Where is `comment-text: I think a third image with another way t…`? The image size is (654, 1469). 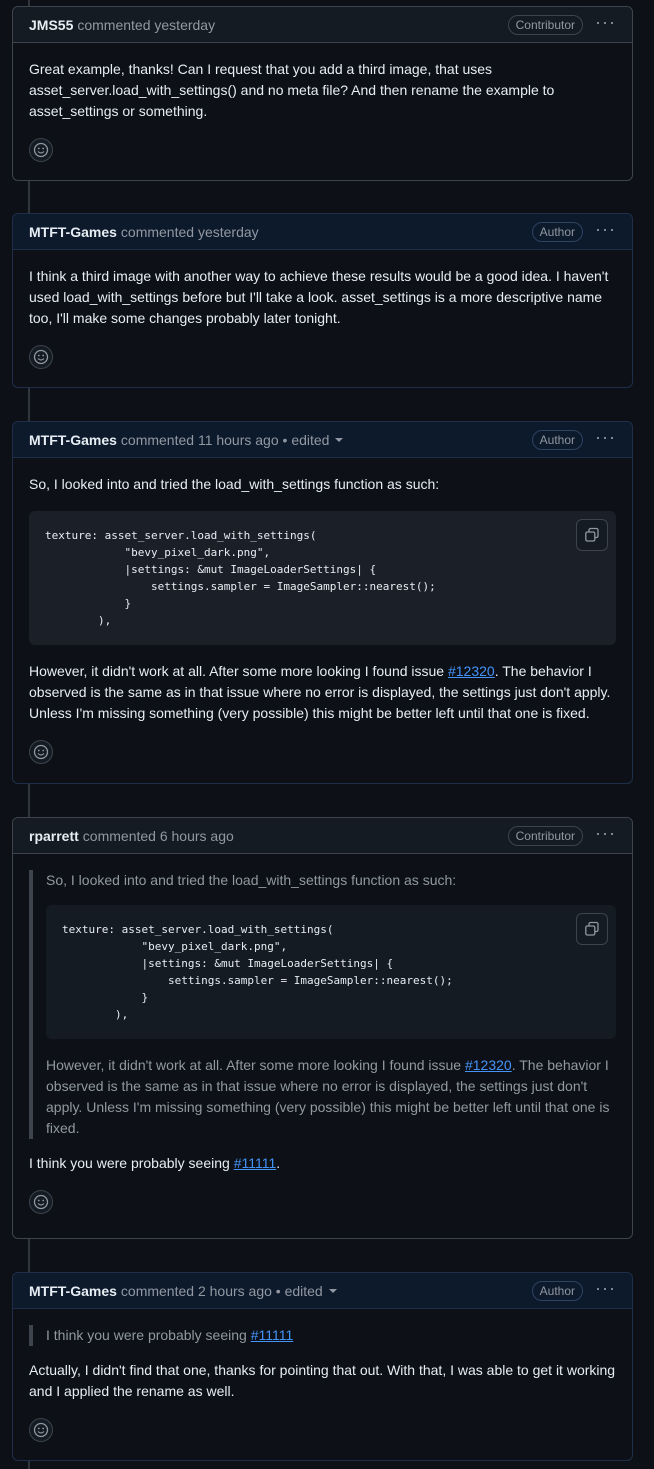
comment-text: I think a third image with another way t… is located at coordinates (319, 297).